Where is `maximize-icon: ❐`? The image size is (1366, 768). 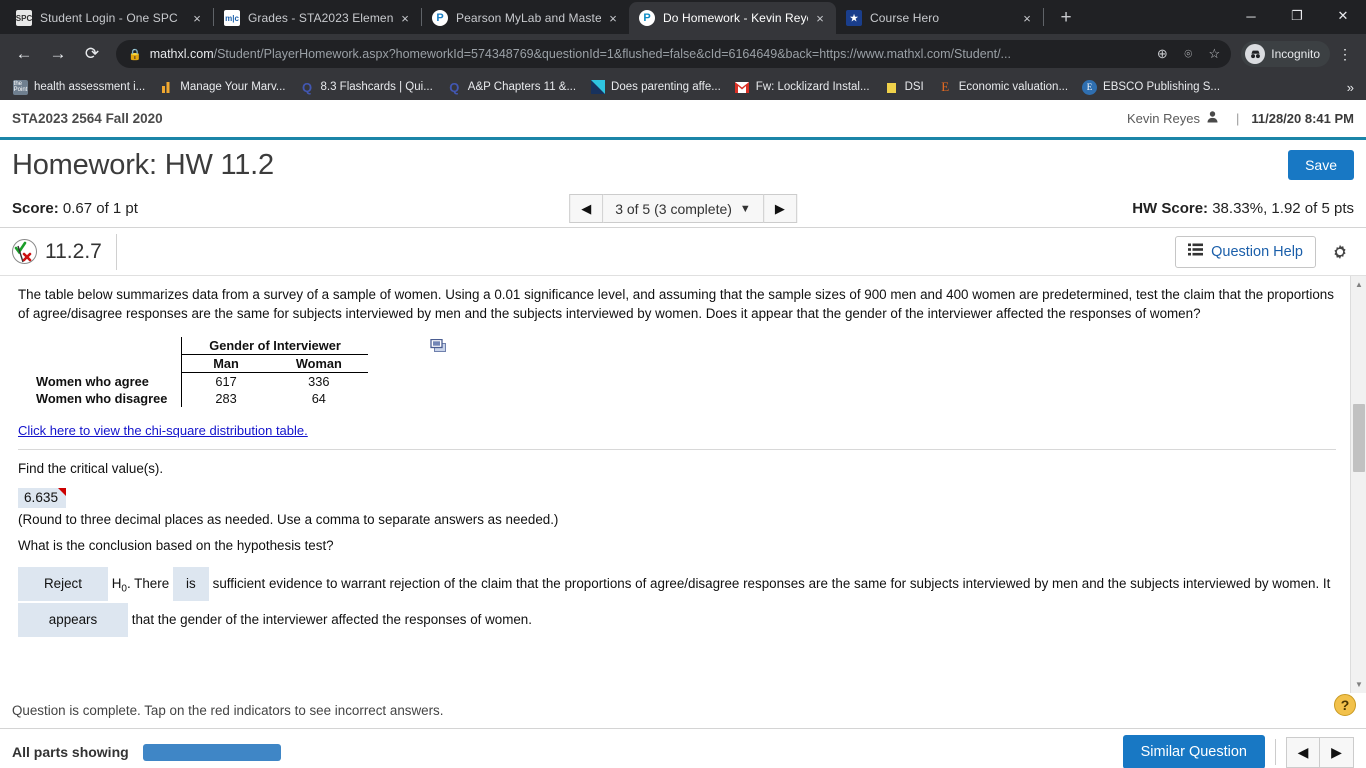
maximize-icon: ❐ is located at coordinates (1297, 16).